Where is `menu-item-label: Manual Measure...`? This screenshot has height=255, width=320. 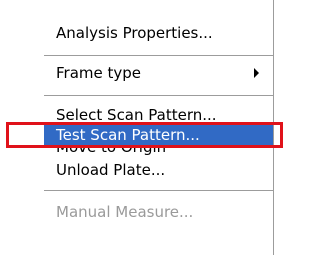 menu-item-label: Manual Measure... is located at coordinates (125, 212).